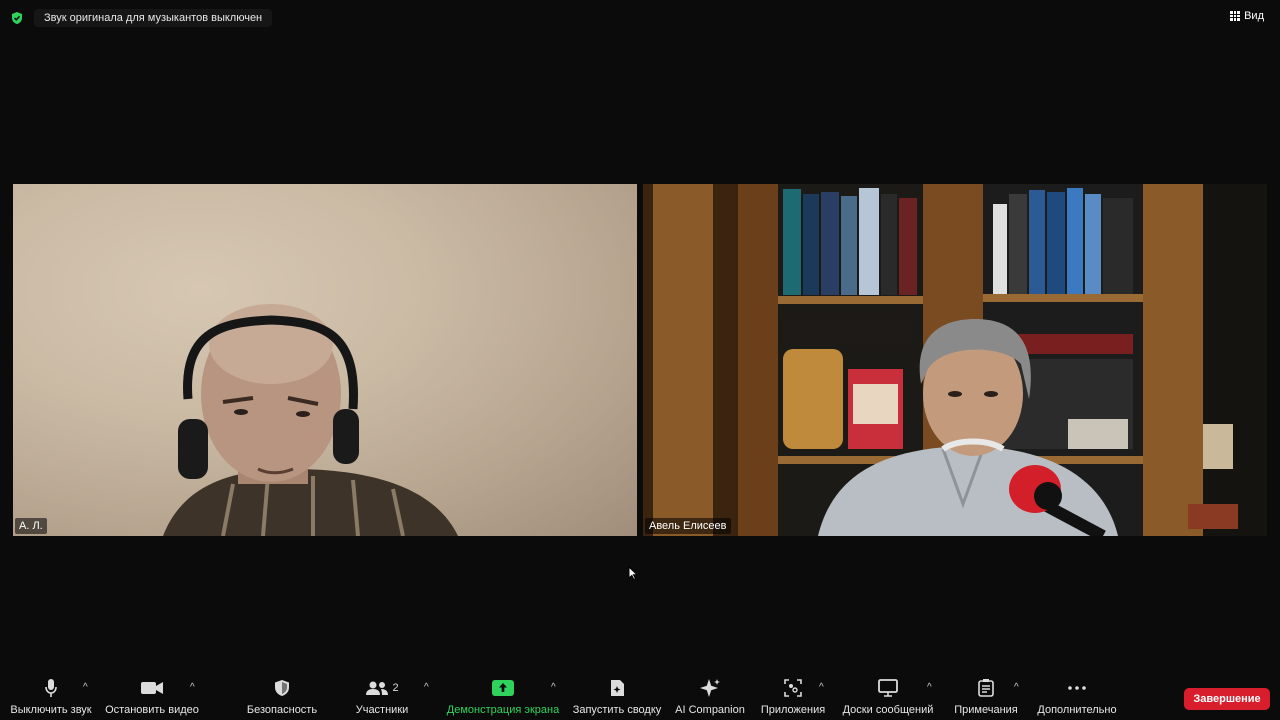 The width and height of the screenshot is (1280, 720). I want to click on apps-button: Приложения, so click(793, 696).